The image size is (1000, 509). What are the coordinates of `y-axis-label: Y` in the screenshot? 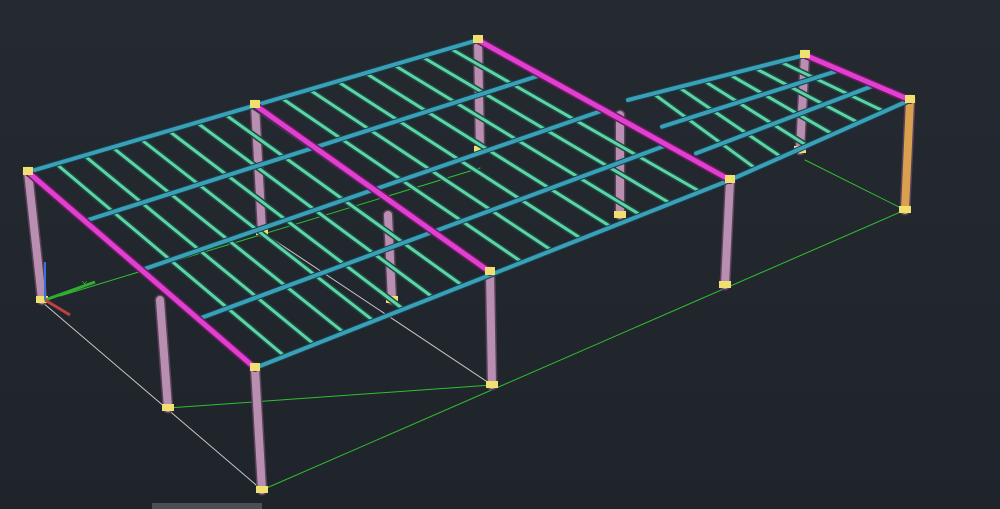 It's located at (84, 284).